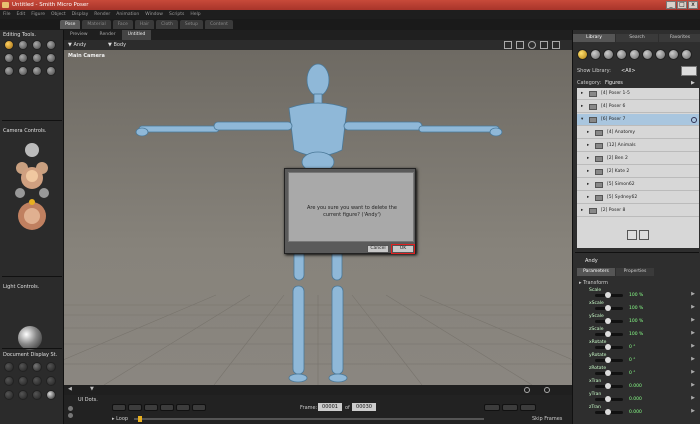  What do you see at coordinates (9, 367) in the screenshot?
I see `display-style-silhouette-icon` at bounding box center [9, 367].